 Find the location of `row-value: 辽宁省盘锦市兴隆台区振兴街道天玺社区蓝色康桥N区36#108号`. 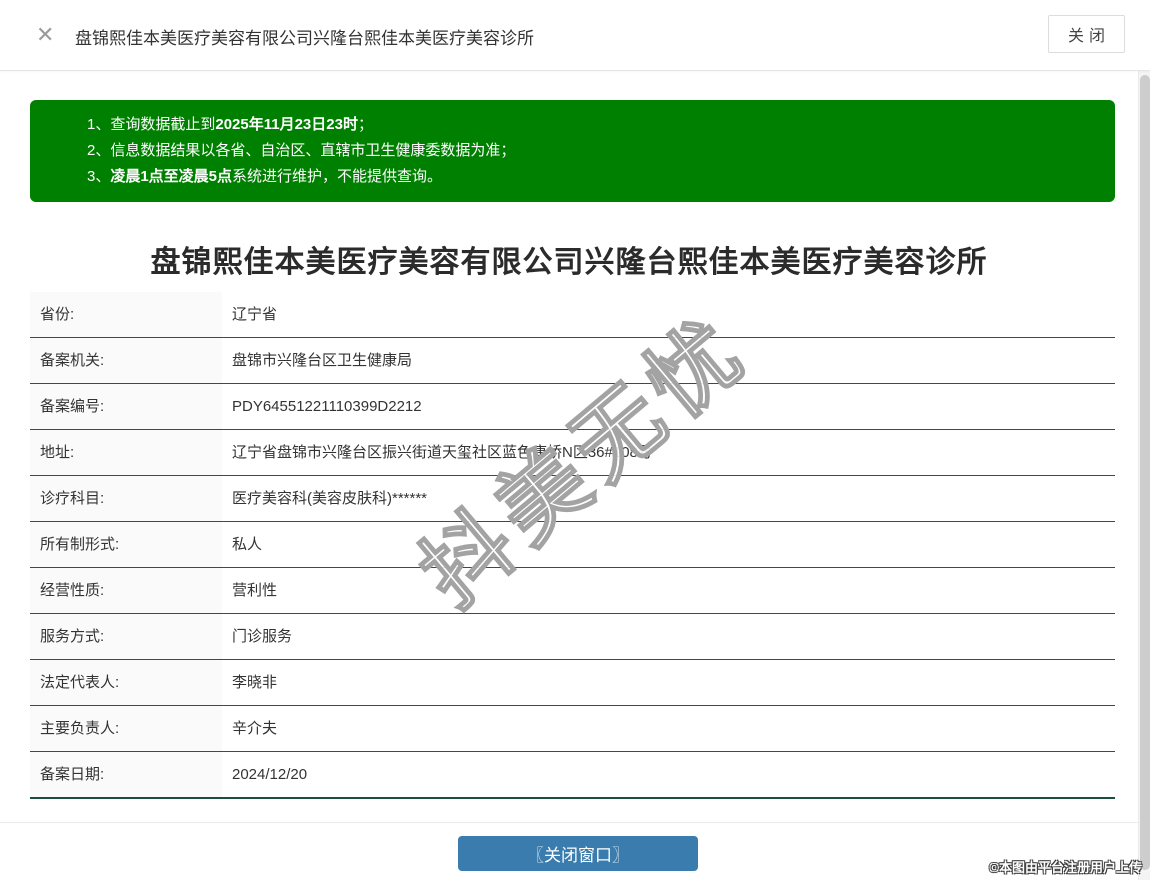

row-value: 辽宁省盘锦市兴隆台区振兴街道天玺社区蓝色康桥N区36#108号 is located at coordinates (442, 452).